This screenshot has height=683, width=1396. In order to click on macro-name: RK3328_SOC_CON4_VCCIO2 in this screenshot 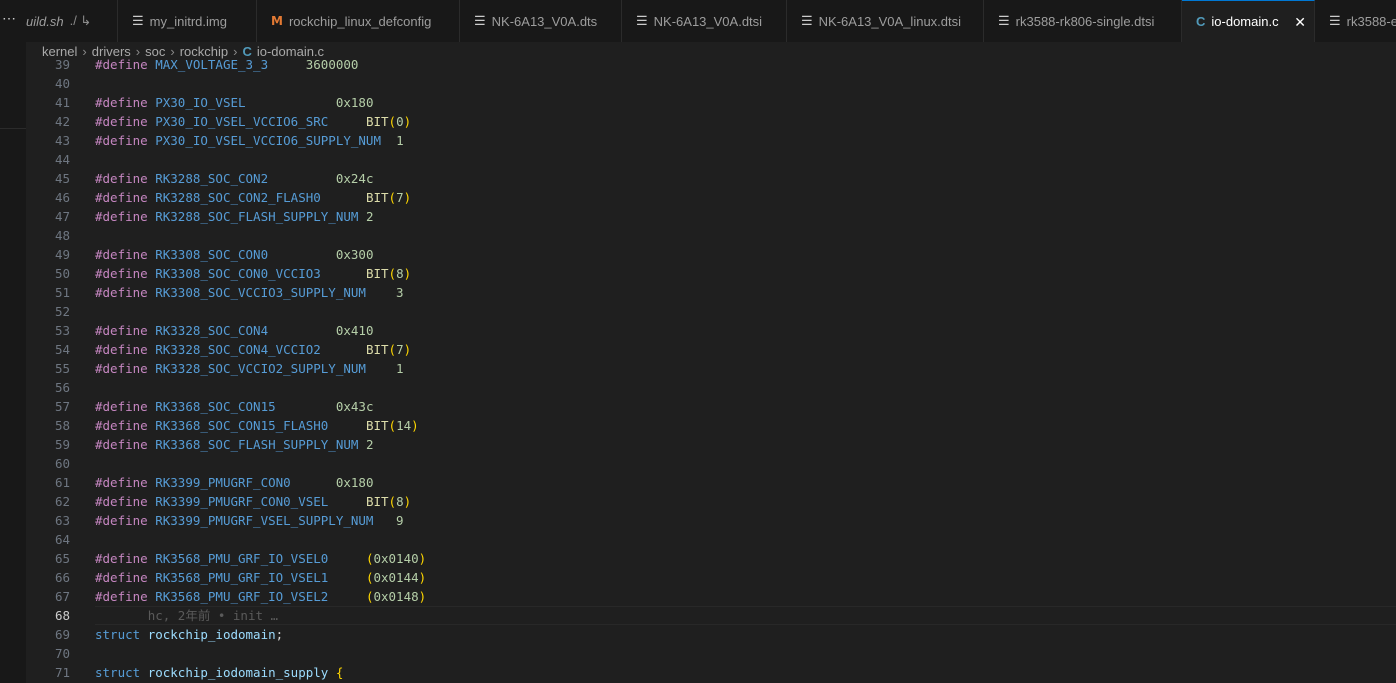, I will do `click(238, 349)`.